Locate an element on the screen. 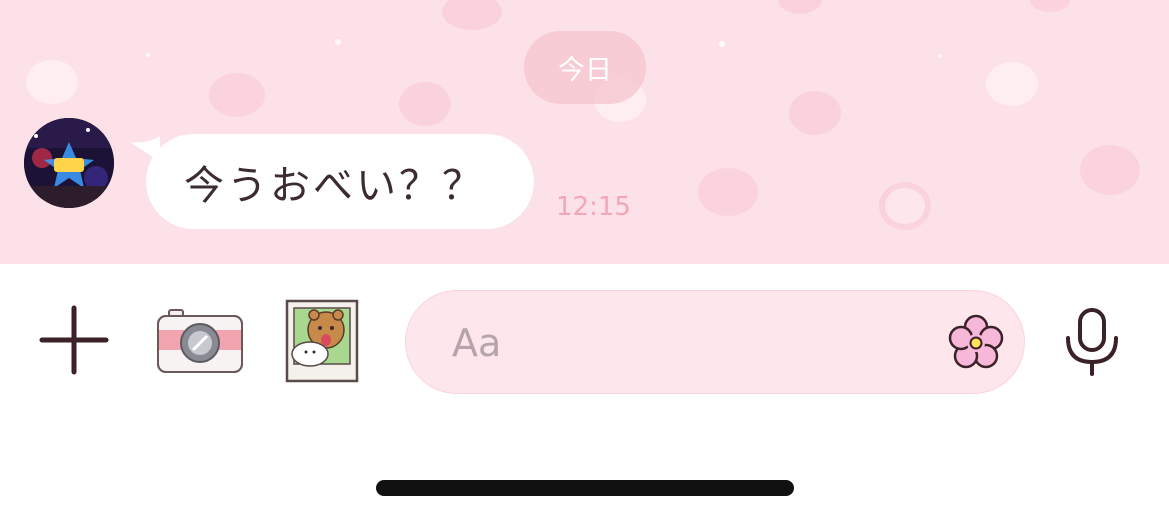 The width and height of the screenshot is (1169, 518). message-bubble: 今うおべい？？ is located at coordinates (340, 181).